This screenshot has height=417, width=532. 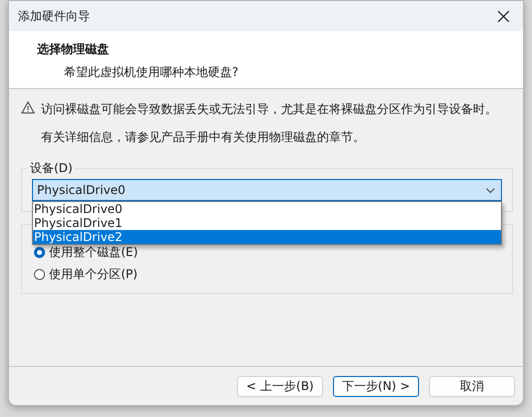 What do you see at coordinates (93, 274) in the screenshot?
I see `radio-label: 使用单个分区(P)` at bounding box center [93, 274].